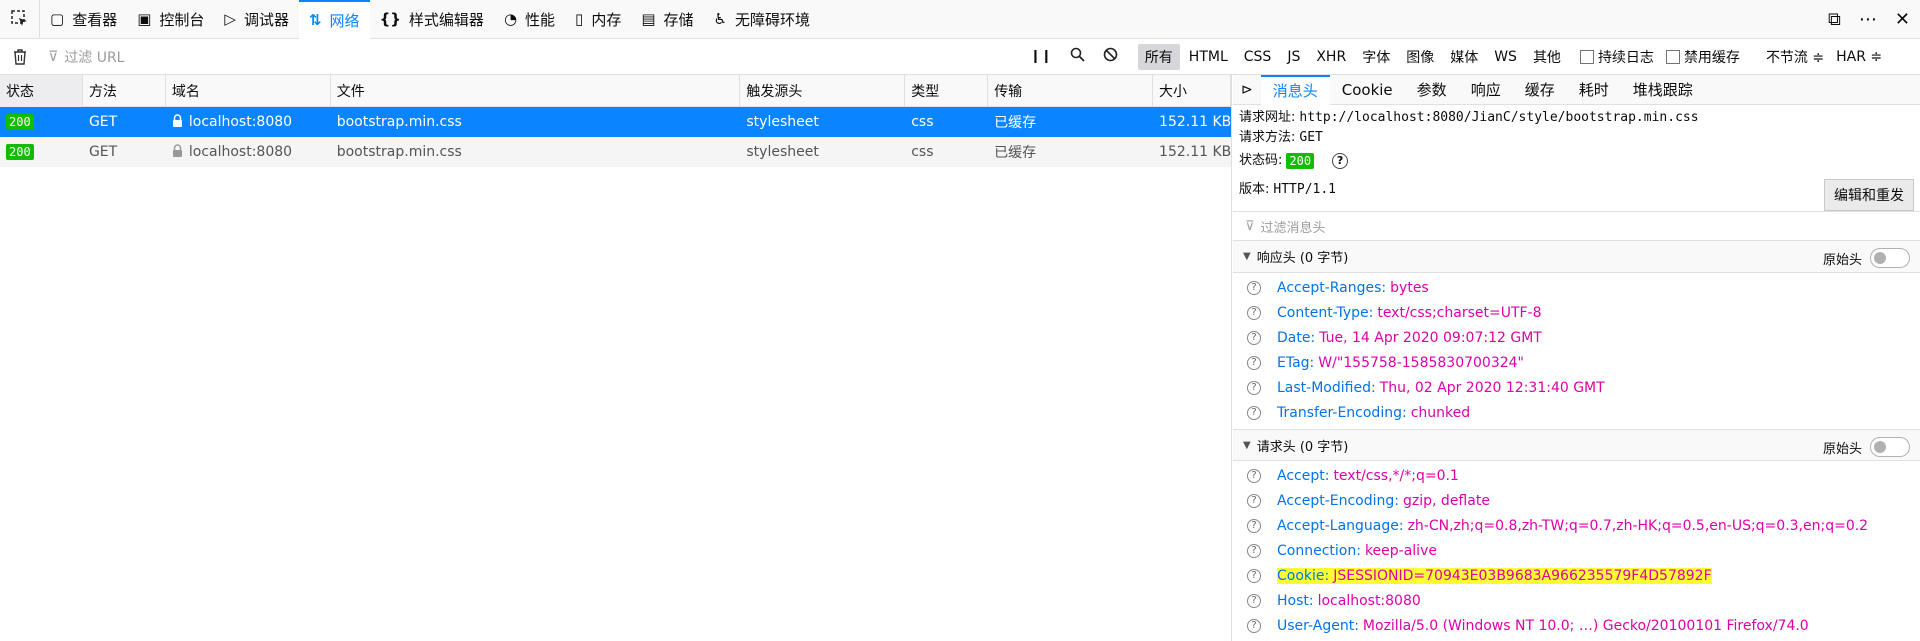 This screenshot has width=1920, height=641. Describe the element at coordinates (535, 57) in the screenshot. I see `url-filter-input: ⊽ 过滤 URL` at that location.